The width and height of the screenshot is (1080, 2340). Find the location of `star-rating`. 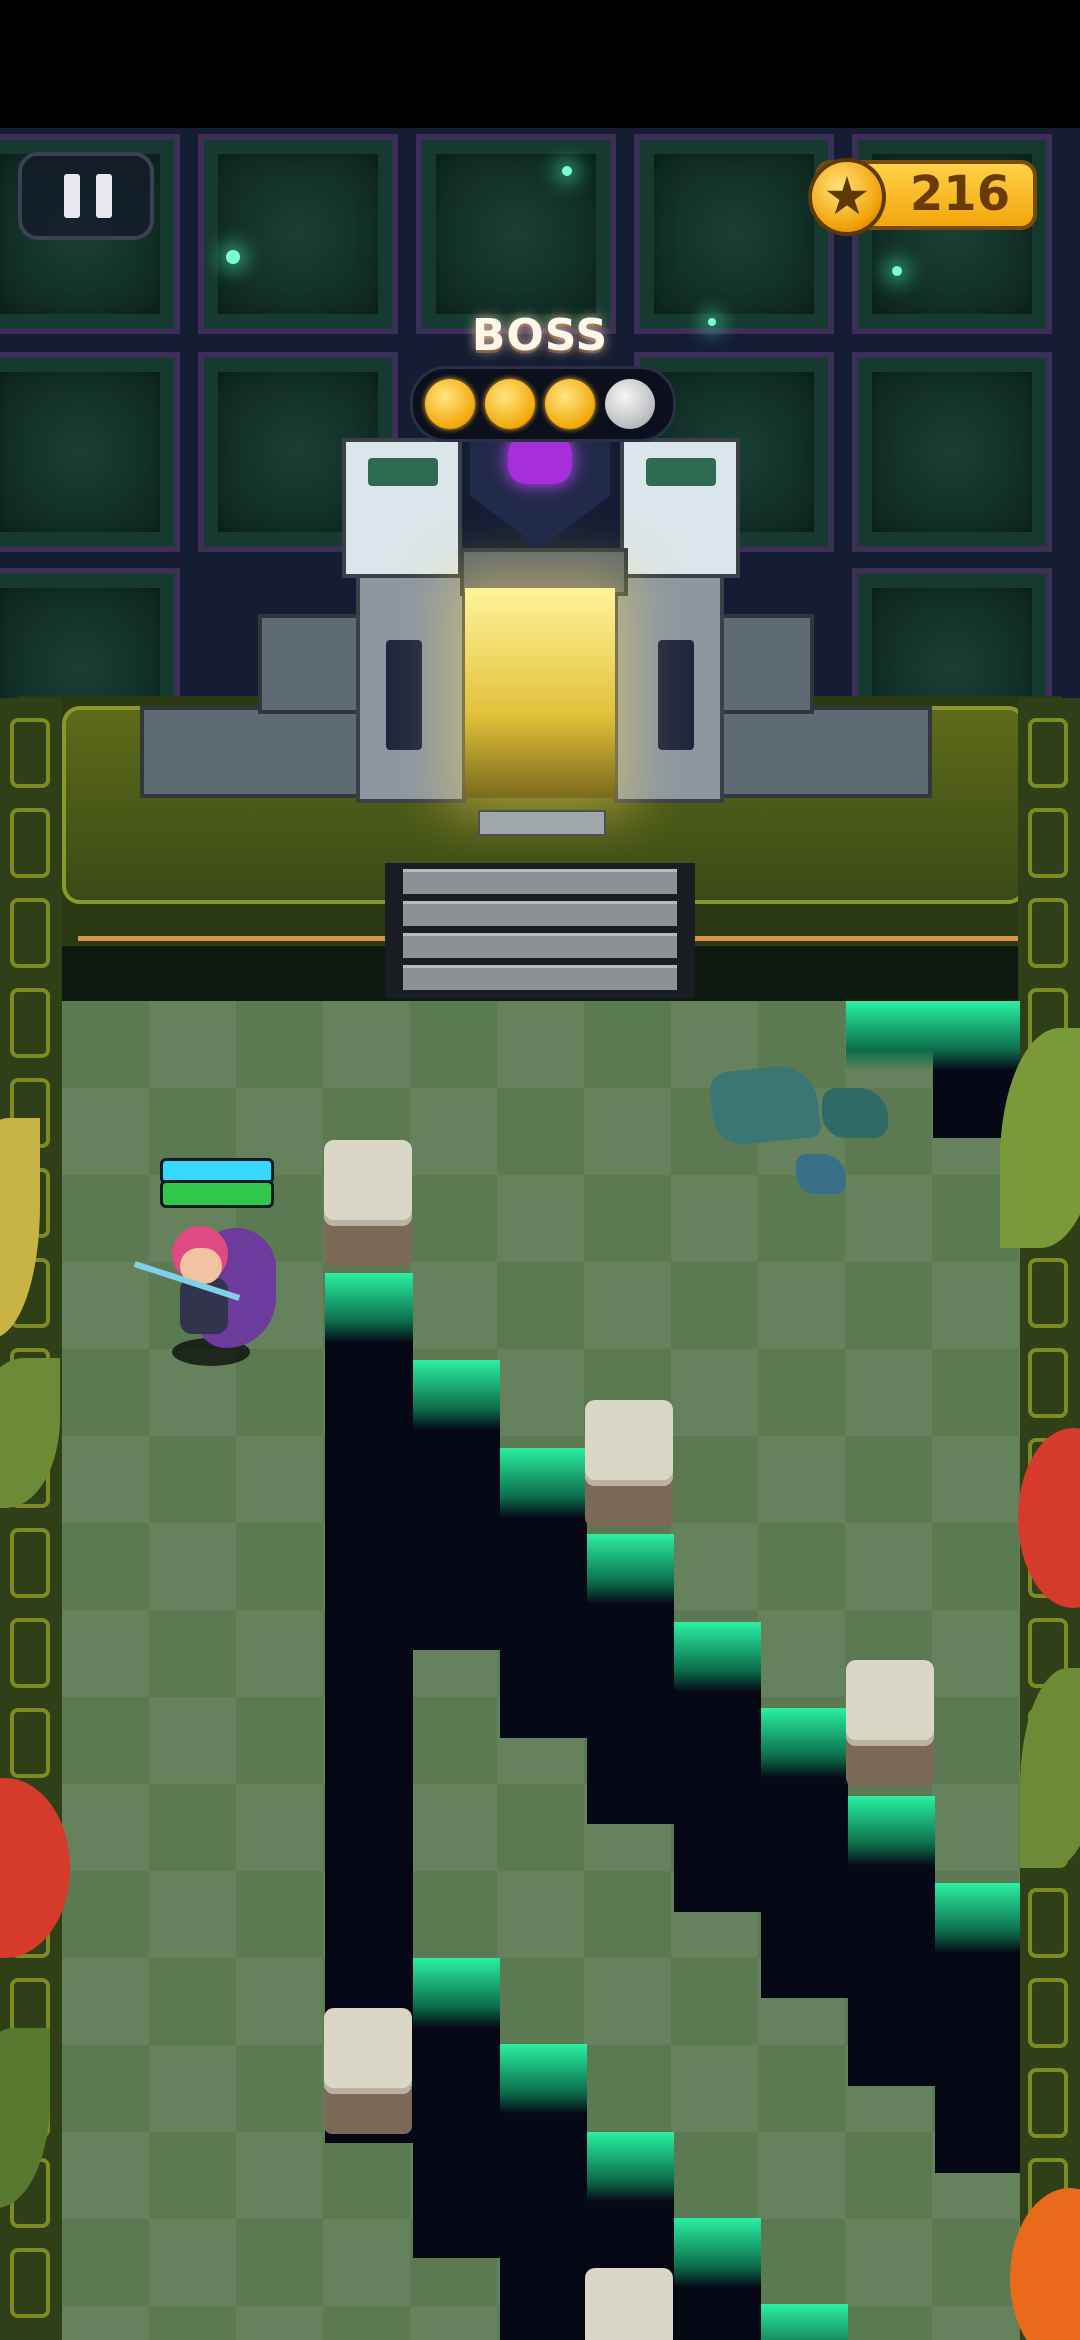

star-rating is located at coordinates (543, 404).